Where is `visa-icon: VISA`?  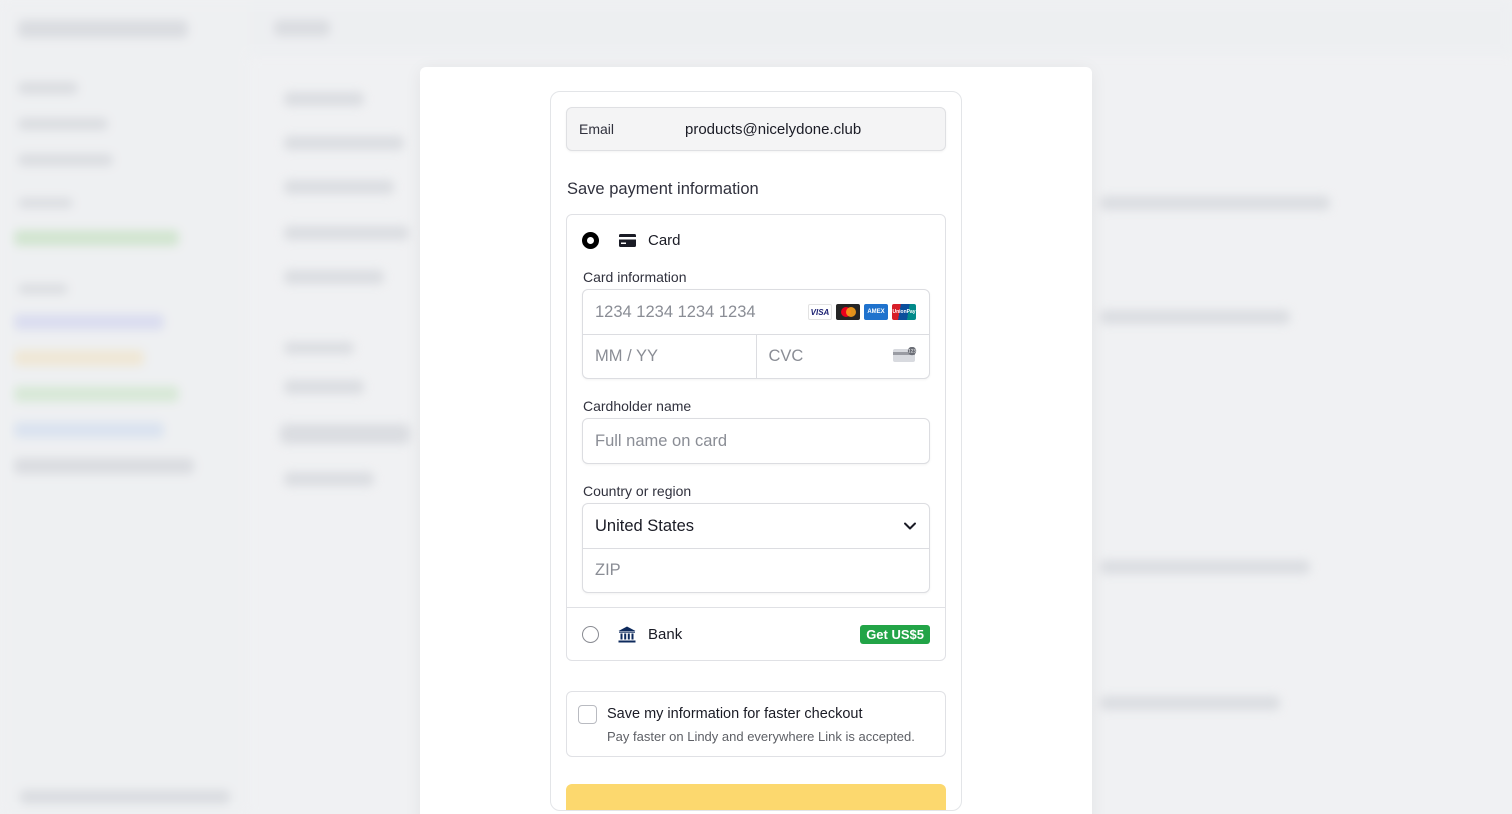 visa-icon: VISA is located at coordinates (820, 312).